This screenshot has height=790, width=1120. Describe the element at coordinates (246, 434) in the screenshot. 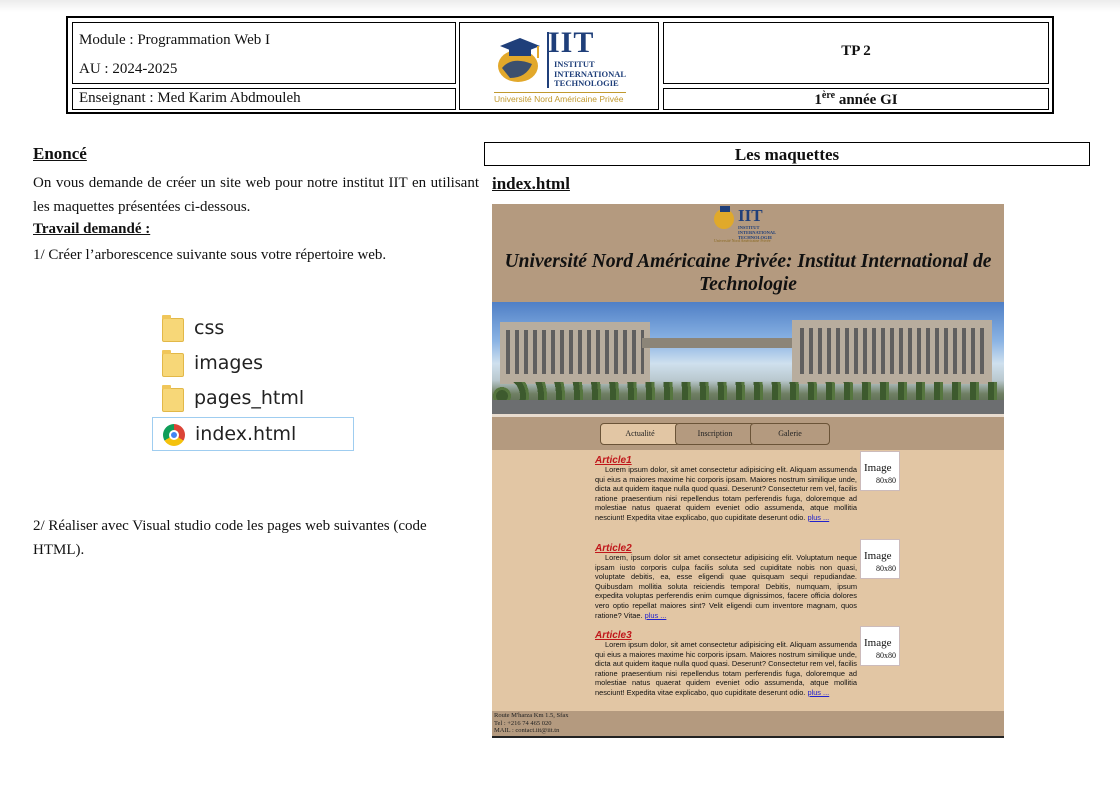

I see `tree-item-label: index.html` at that location.